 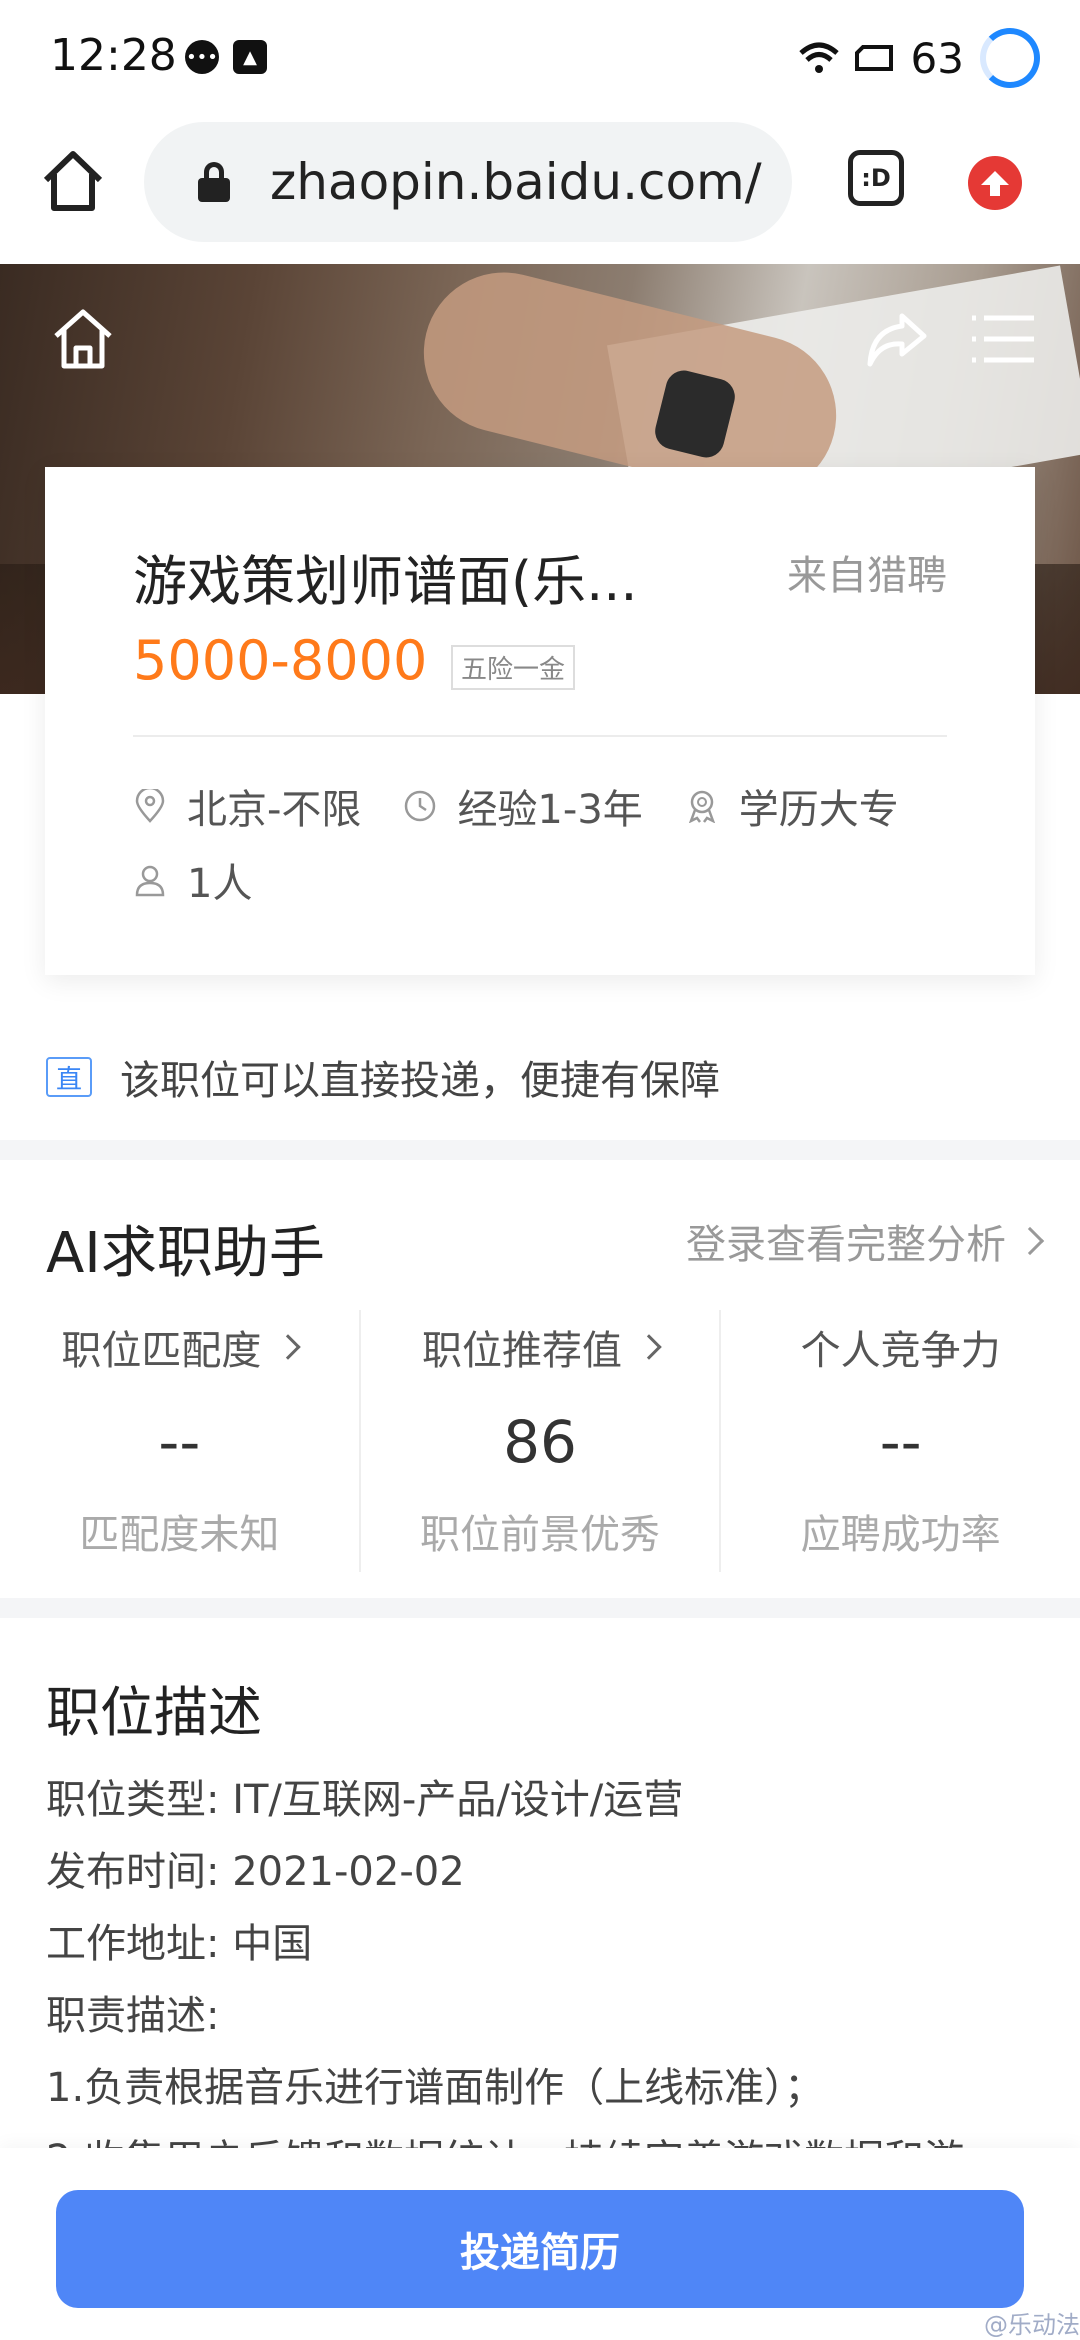 What do you see at coordinates (995, 183) in the screenshot?
I see `upgrade-icon` at bounding box center [995, 183].